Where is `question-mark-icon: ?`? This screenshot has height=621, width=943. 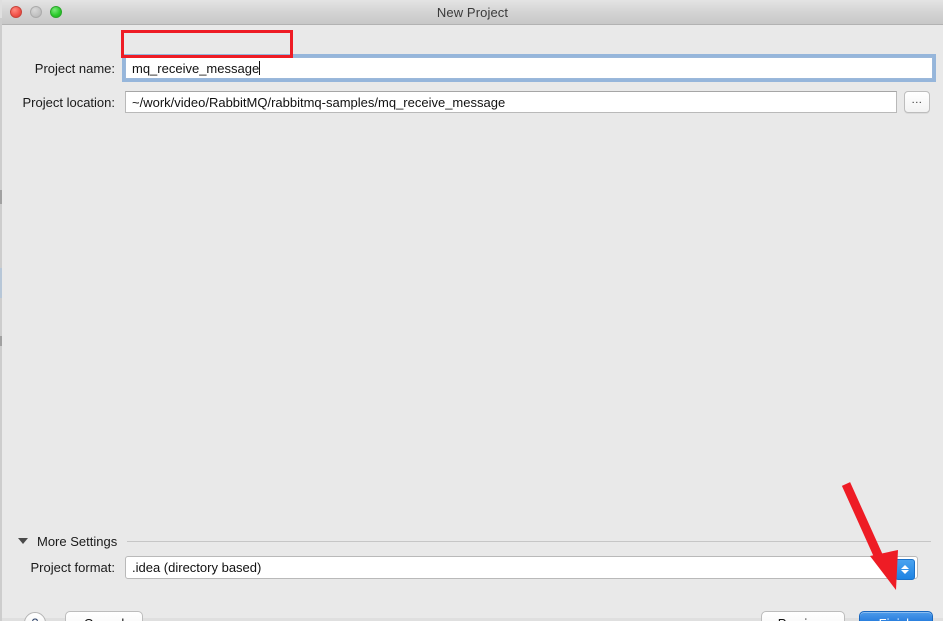
question-mark-icon: ? is located at coordinates (35, 618).